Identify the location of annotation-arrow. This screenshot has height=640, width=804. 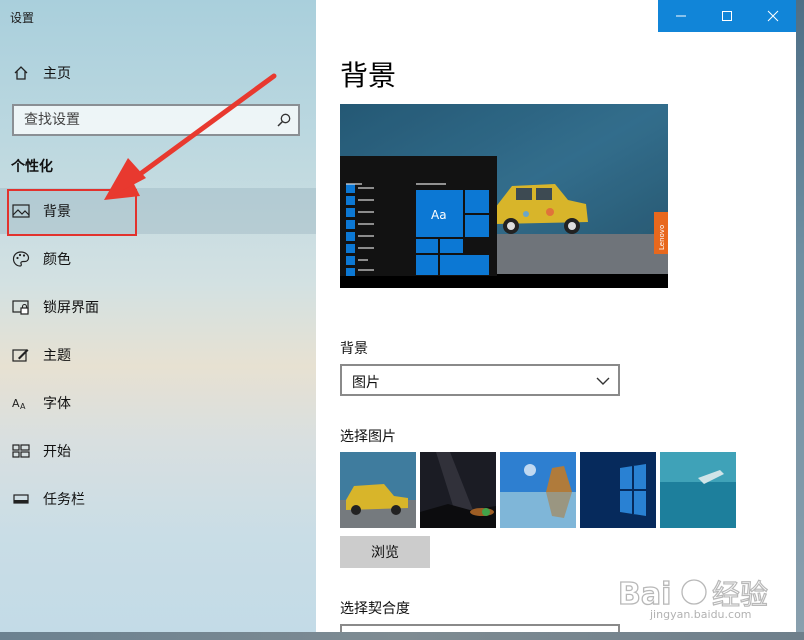
(190, 136).